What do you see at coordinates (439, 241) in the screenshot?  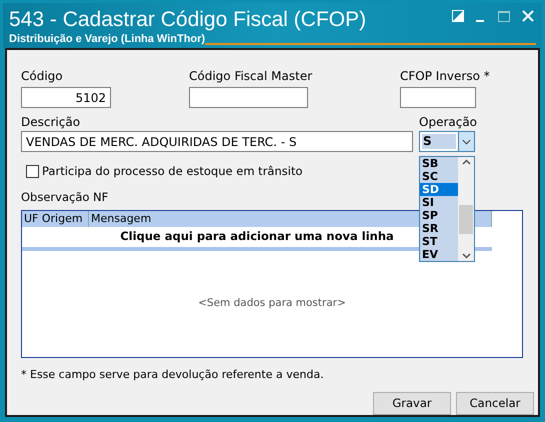 I see `dropdown-option: ST` at bounding box center [439, 241].